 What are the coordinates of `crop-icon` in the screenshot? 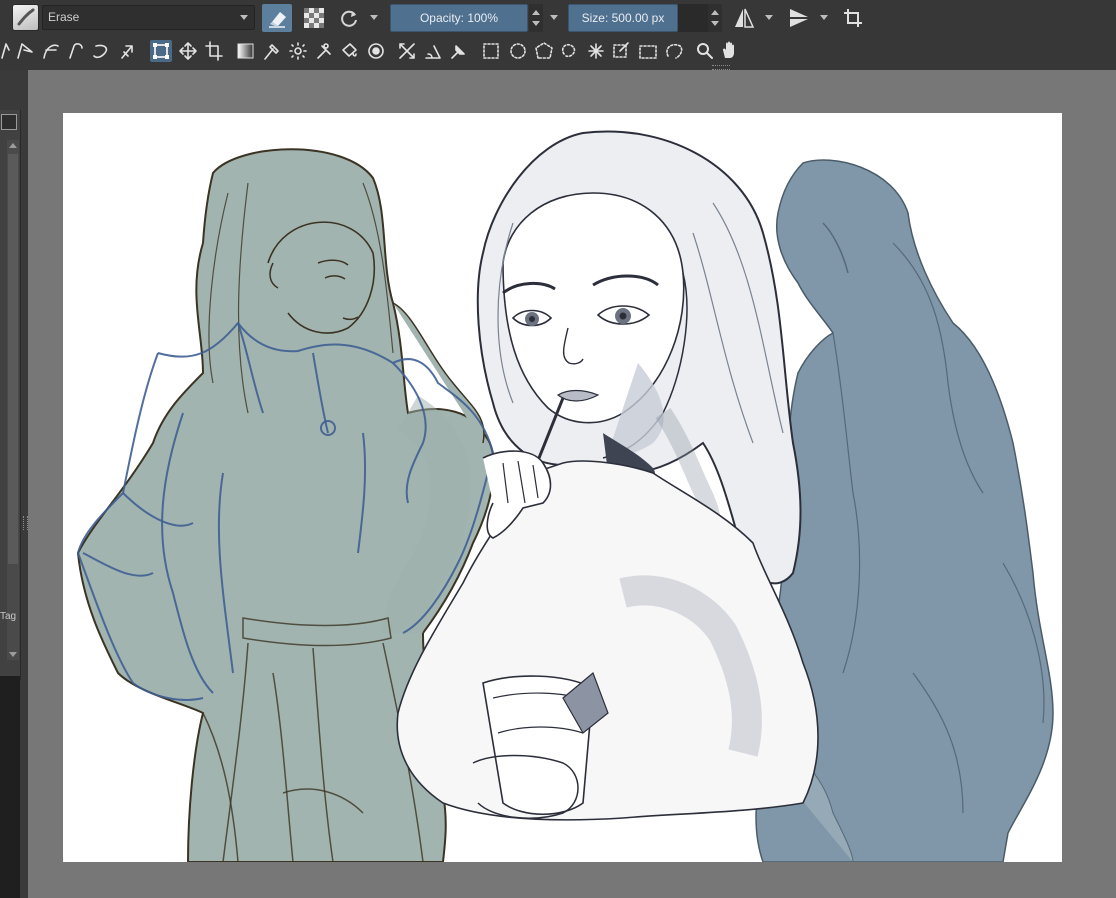 It's located at (214, 51).